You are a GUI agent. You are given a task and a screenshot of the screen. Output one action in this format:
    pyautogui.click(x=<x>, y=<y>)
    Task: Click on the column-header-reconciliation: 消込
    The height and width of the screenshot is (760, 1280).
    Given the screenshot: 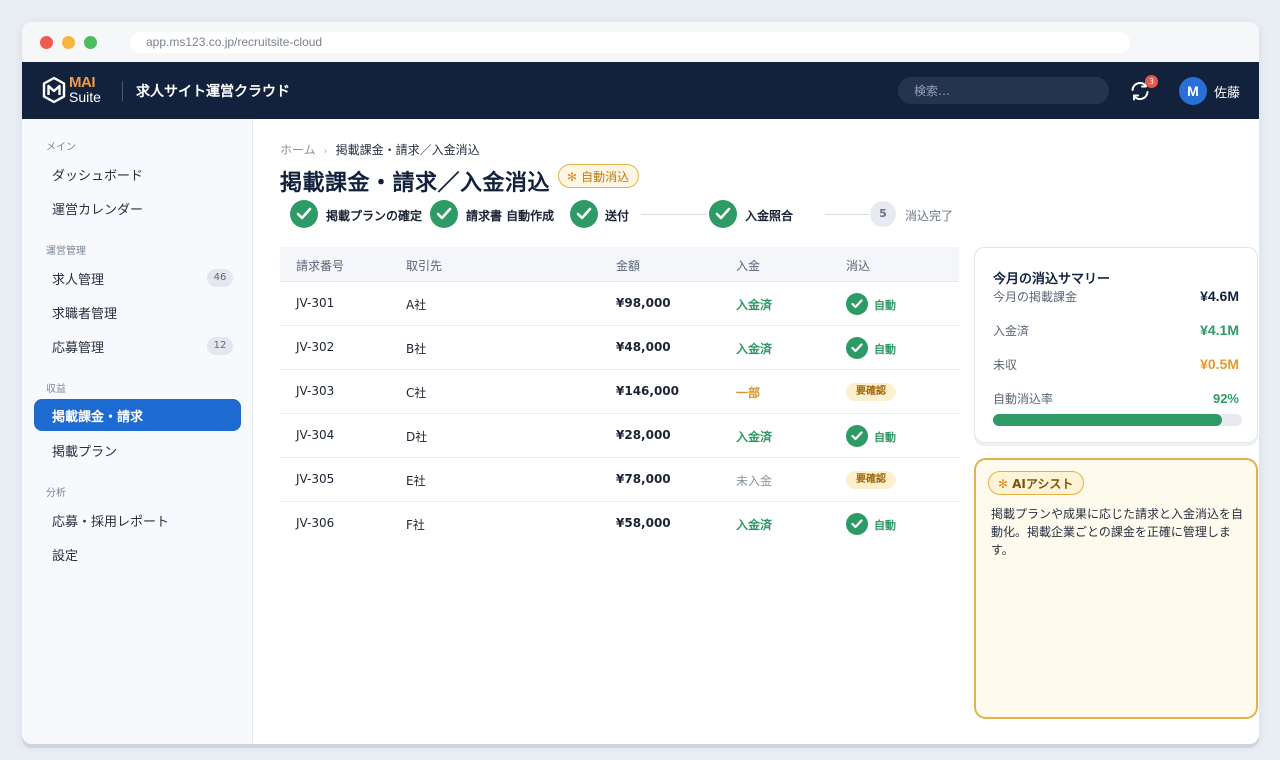 What is the action you would take?
    pyautogui.click(x=858, y=265)
    